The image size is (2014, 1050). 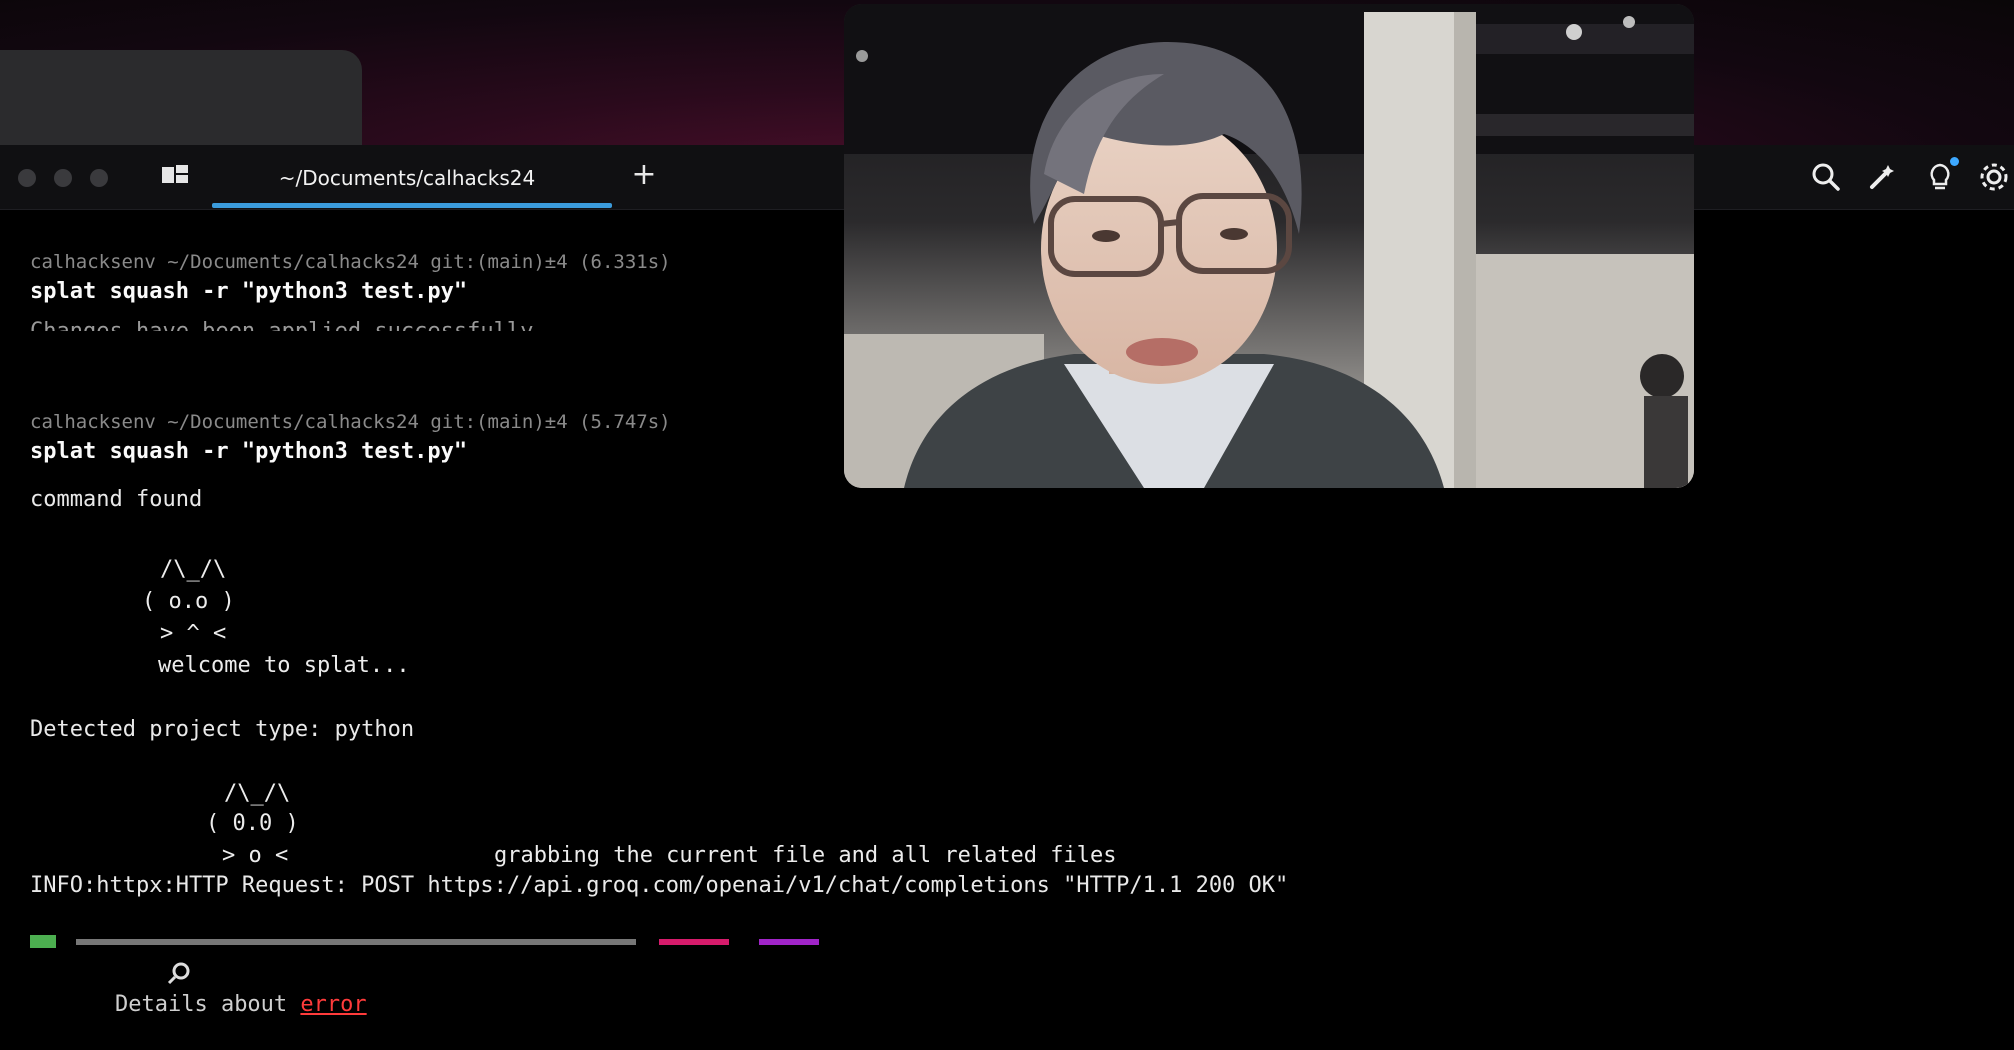 I want to click on search-icon, so click(x=1826, y=177).